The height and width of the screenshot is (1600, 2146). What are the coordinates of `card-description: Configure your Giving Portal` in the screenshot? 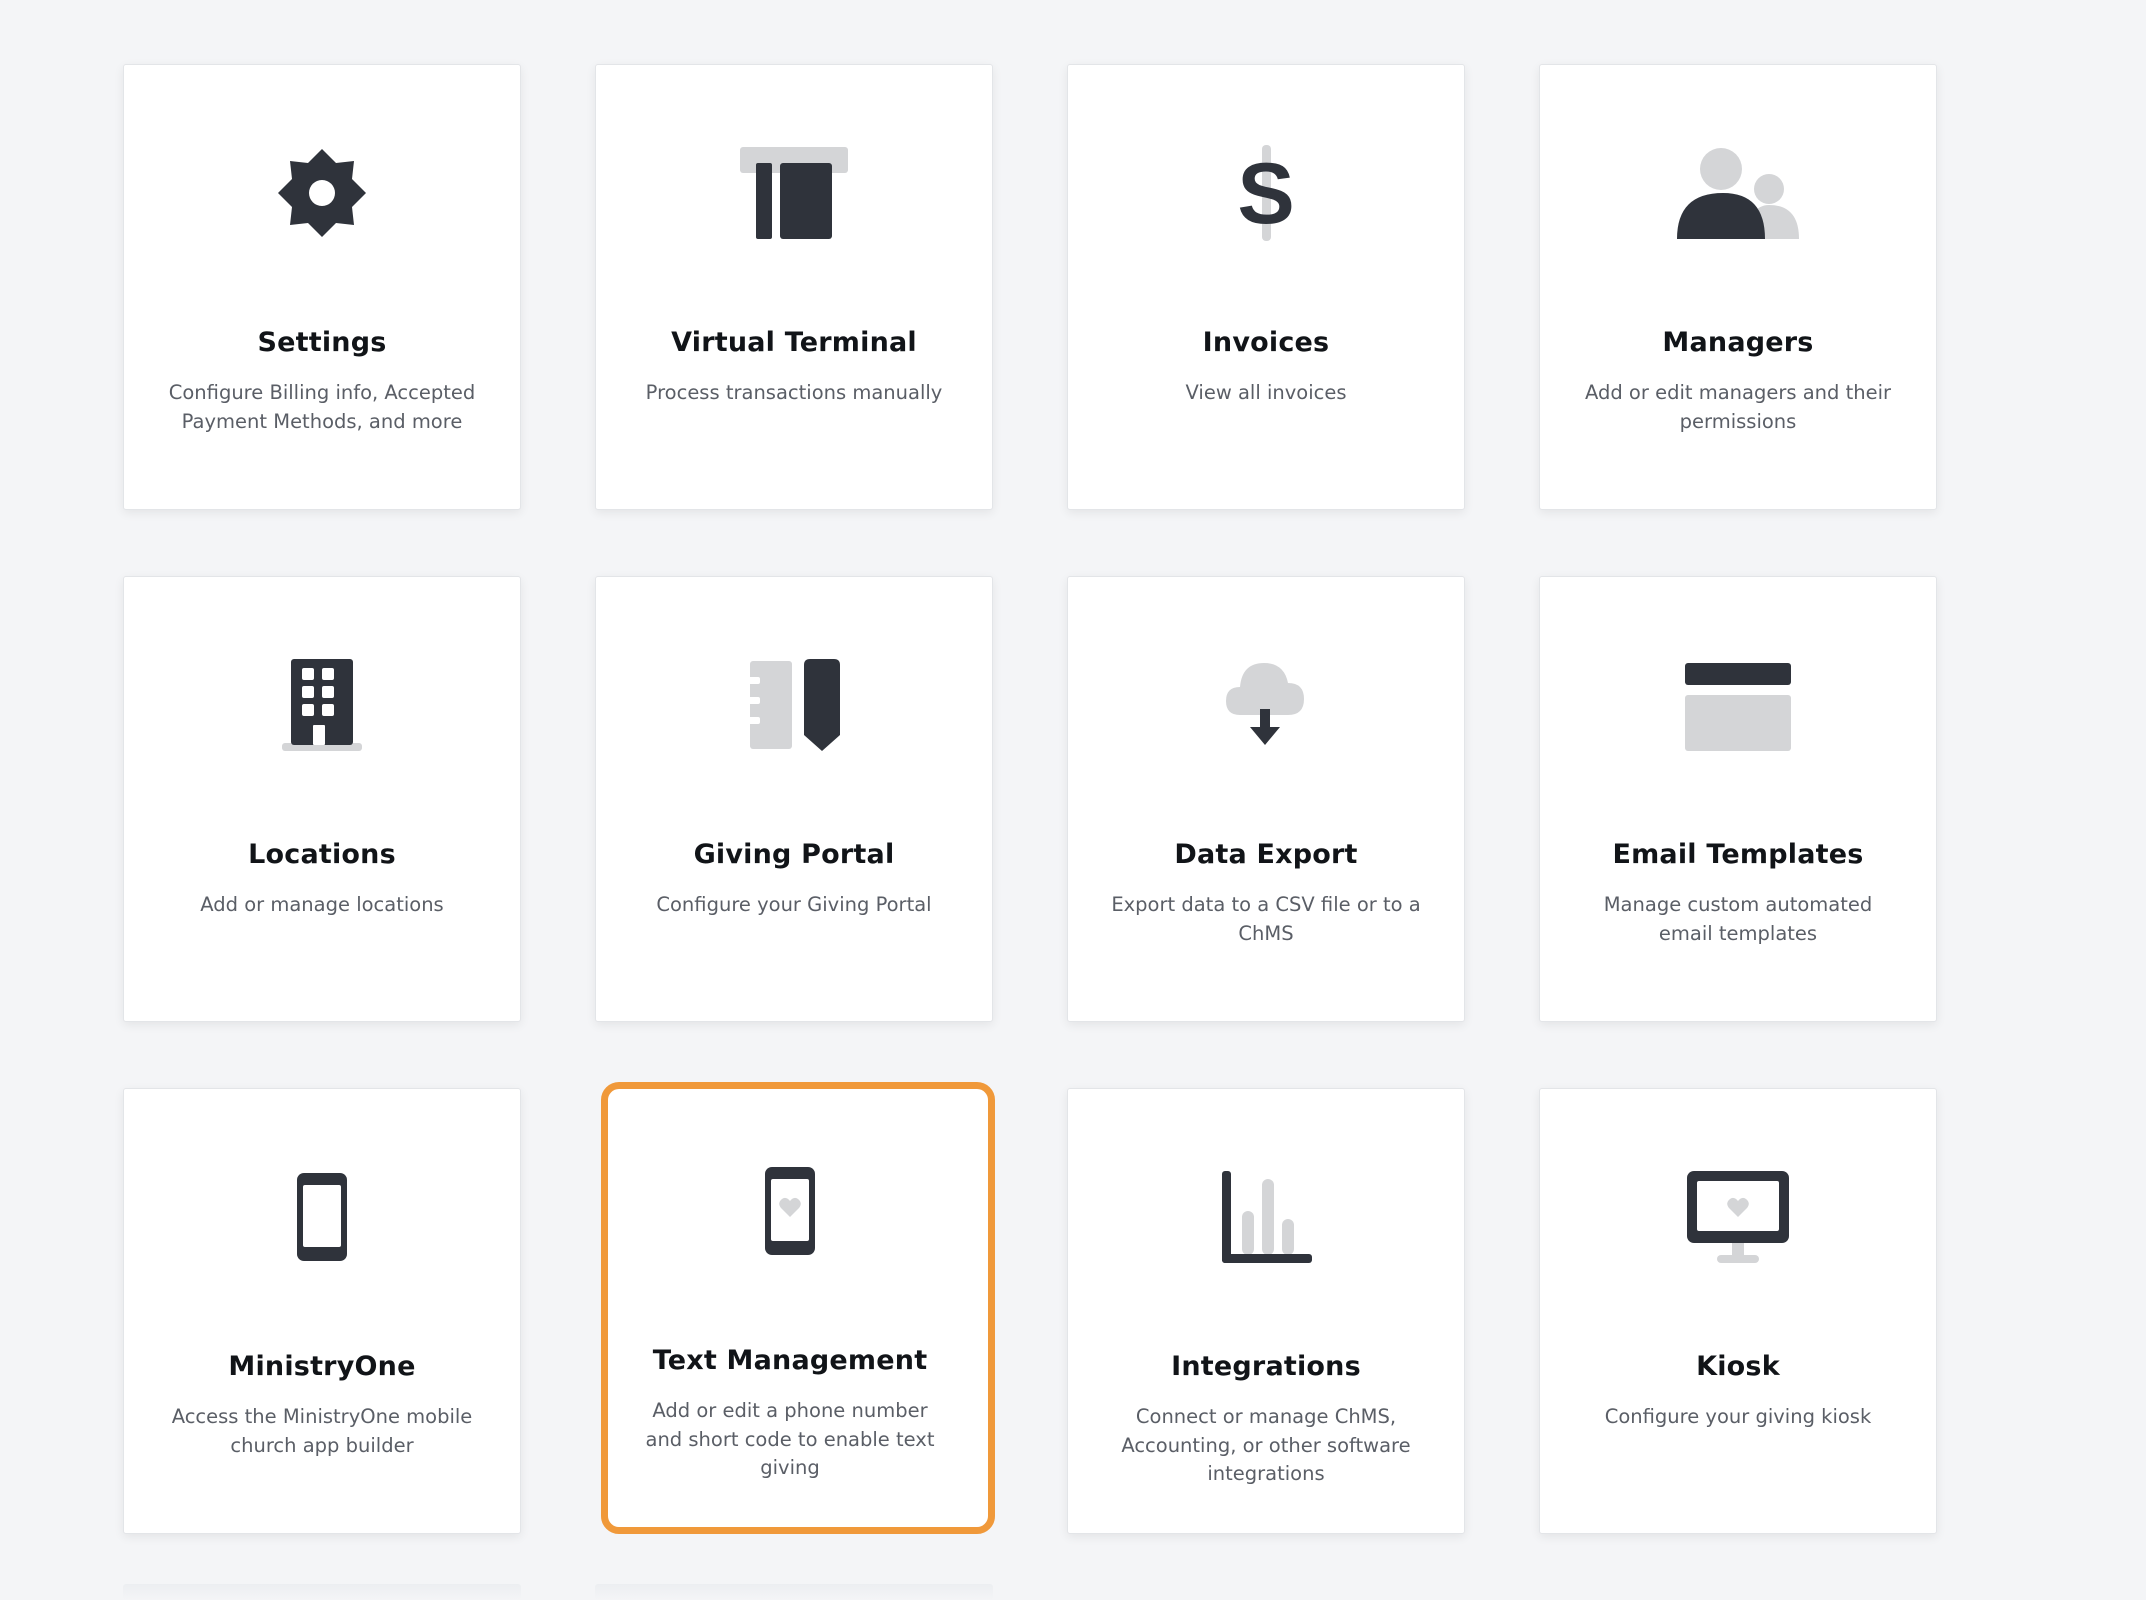 It's located at (794, 904).